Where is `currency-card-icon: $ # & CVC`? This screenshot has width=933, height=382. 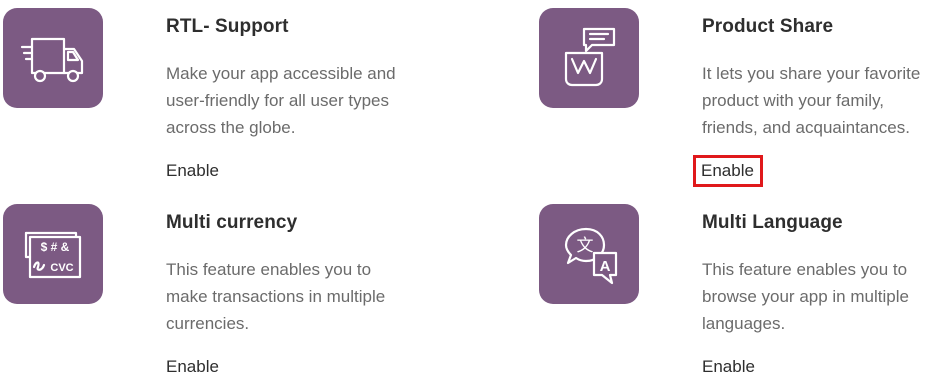 currency-card-icon: $ # & CVC is located at coordinates (53, 255).